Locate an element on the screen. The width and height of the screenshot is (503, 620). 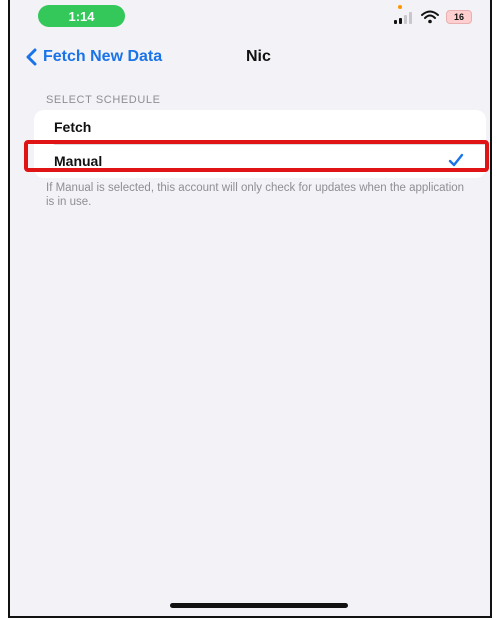
option-fetch-label: Fetch is located at coordinates (73, 127).